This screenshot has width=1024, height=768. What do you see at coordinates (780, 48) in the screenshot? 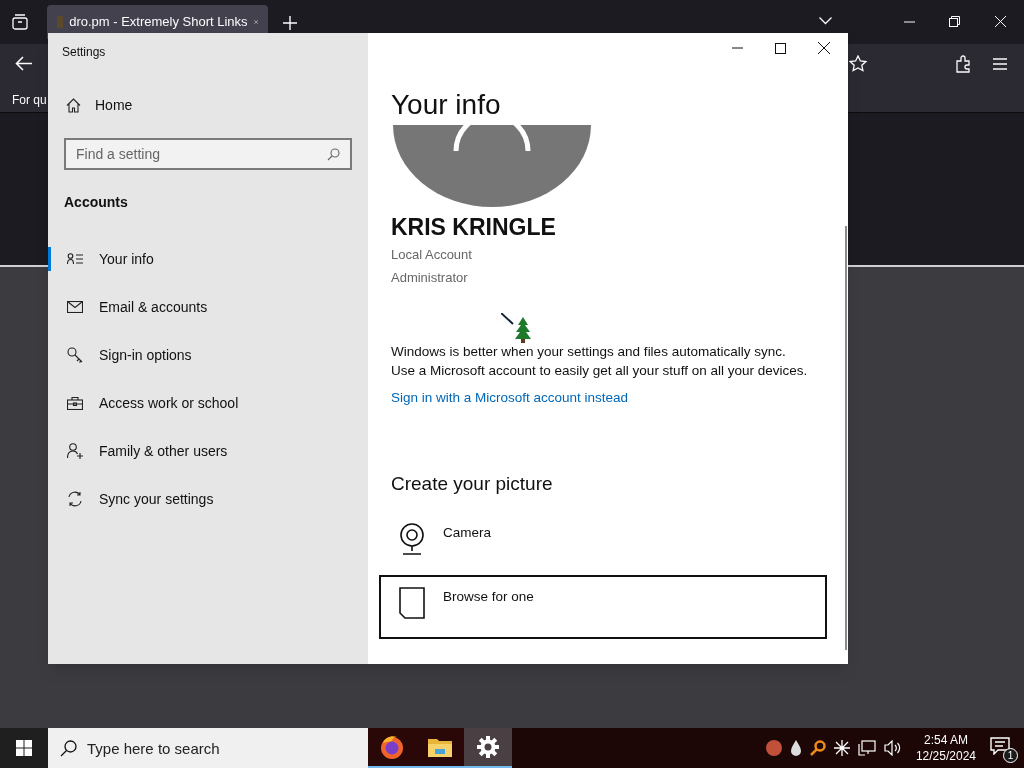
I see `maximize-icon` at bounding box center [780, 48].